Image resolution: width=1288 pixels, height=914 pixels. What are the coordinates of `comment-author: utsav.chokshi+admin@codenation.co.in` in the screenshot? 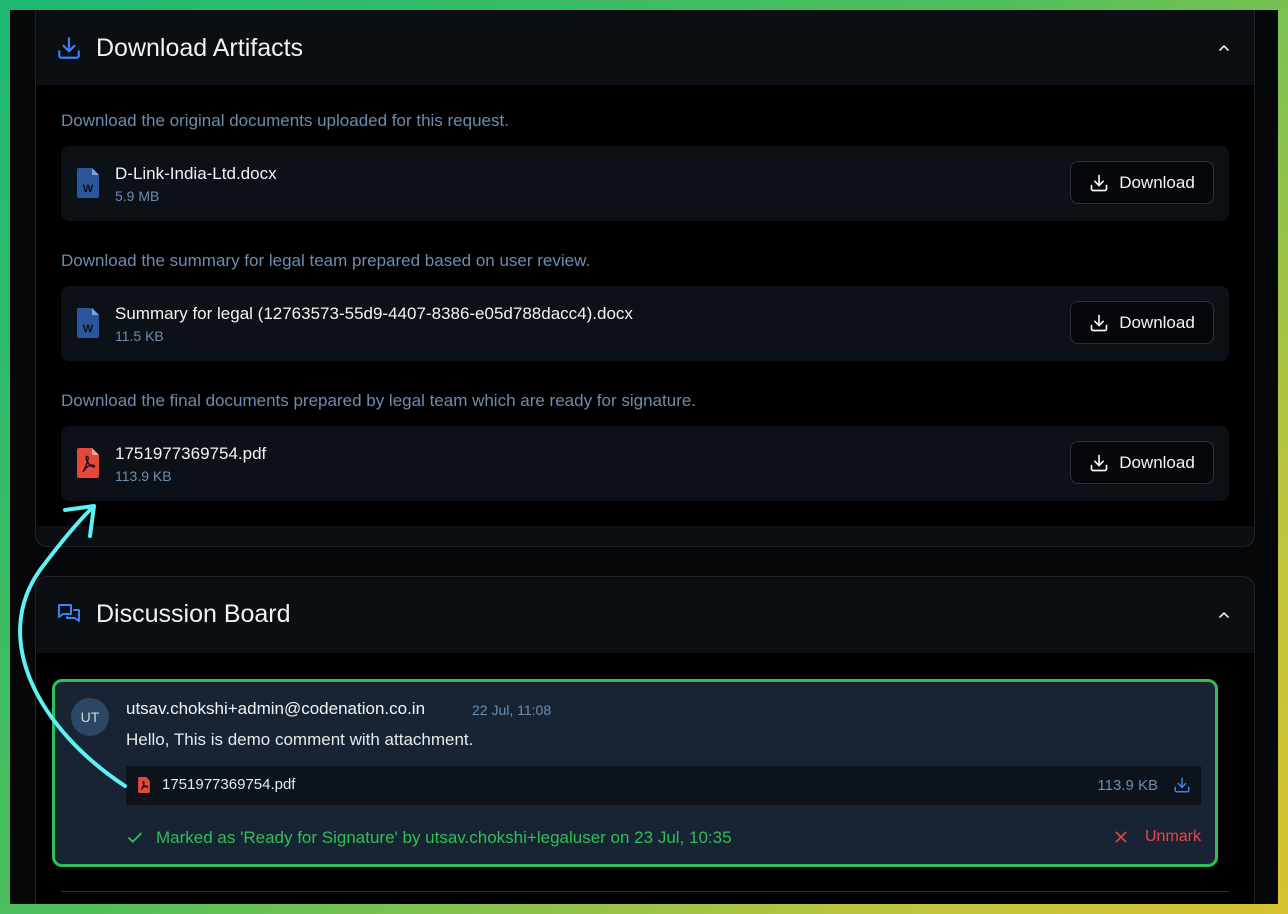 It's located at (276, 708).